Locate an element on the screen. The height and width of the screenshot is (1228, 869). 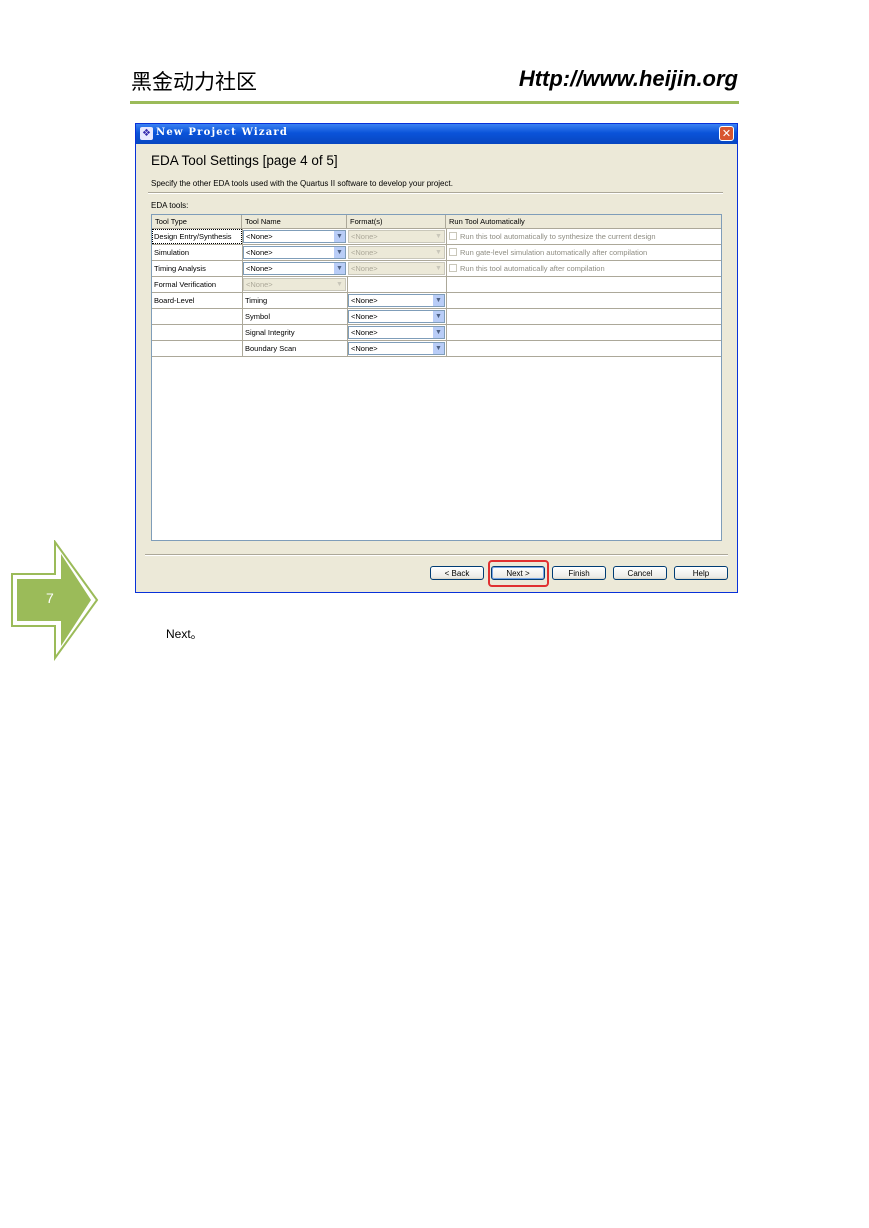
tool-type-cell: Simulation is located at coordinates (172, 252).